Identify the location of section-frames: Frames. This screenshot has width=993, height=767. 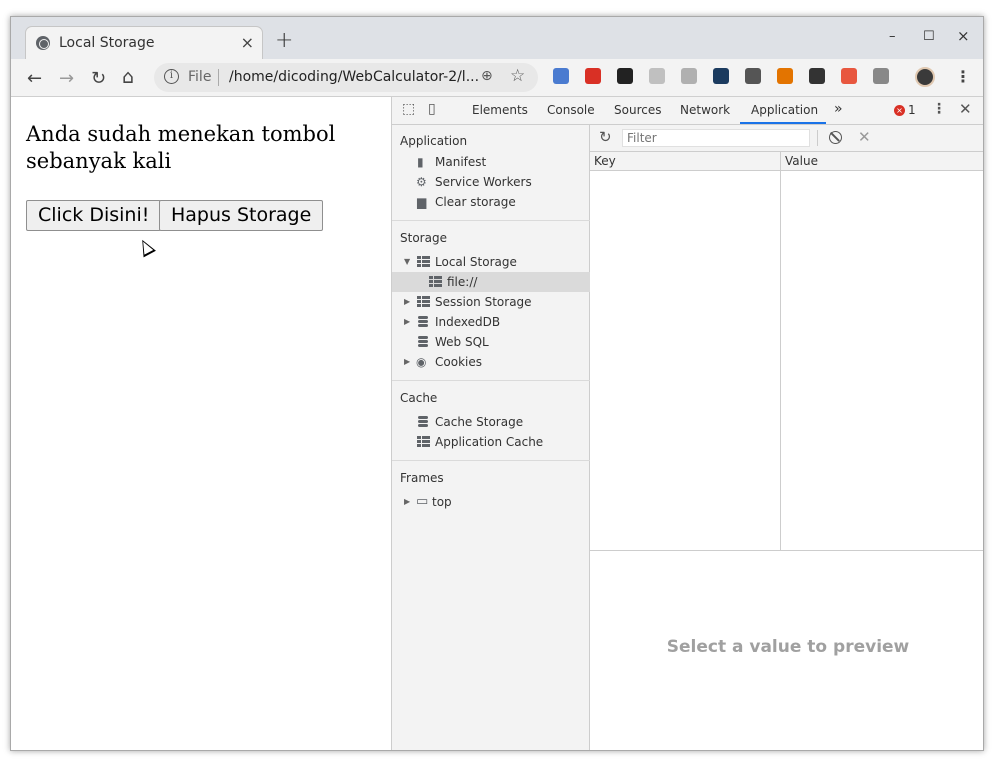
(422, 478).